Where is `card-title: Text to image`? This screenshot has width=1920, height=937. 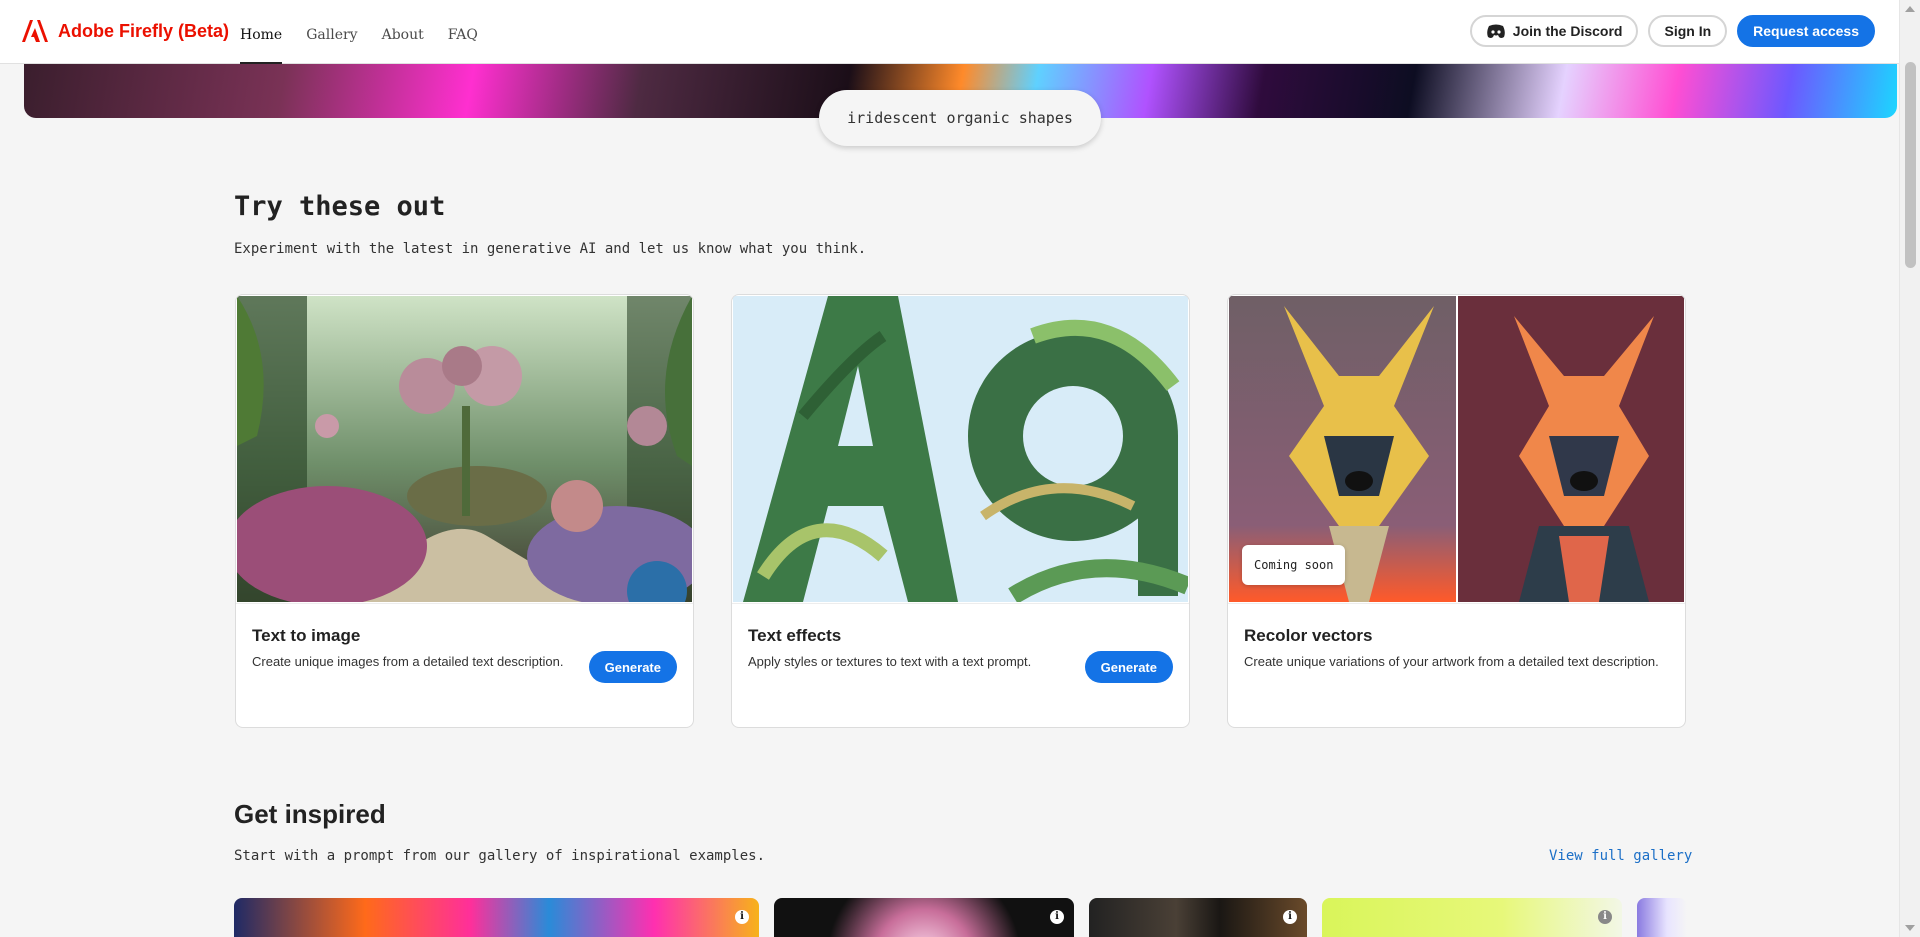 card-title: Text to image is located at coordinates (306, 635).